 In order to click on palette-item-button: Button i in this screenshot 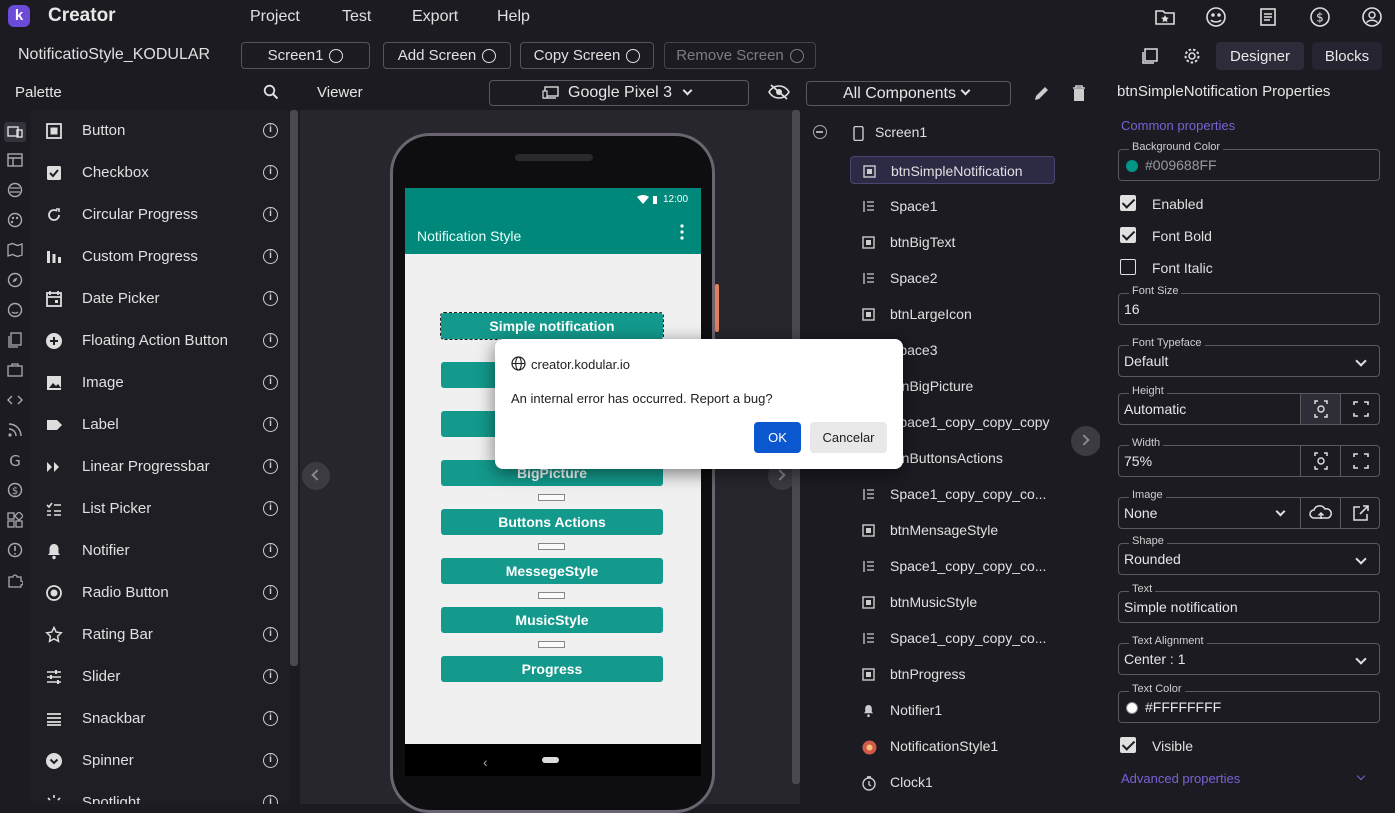, I will do `click(160, 131)`.